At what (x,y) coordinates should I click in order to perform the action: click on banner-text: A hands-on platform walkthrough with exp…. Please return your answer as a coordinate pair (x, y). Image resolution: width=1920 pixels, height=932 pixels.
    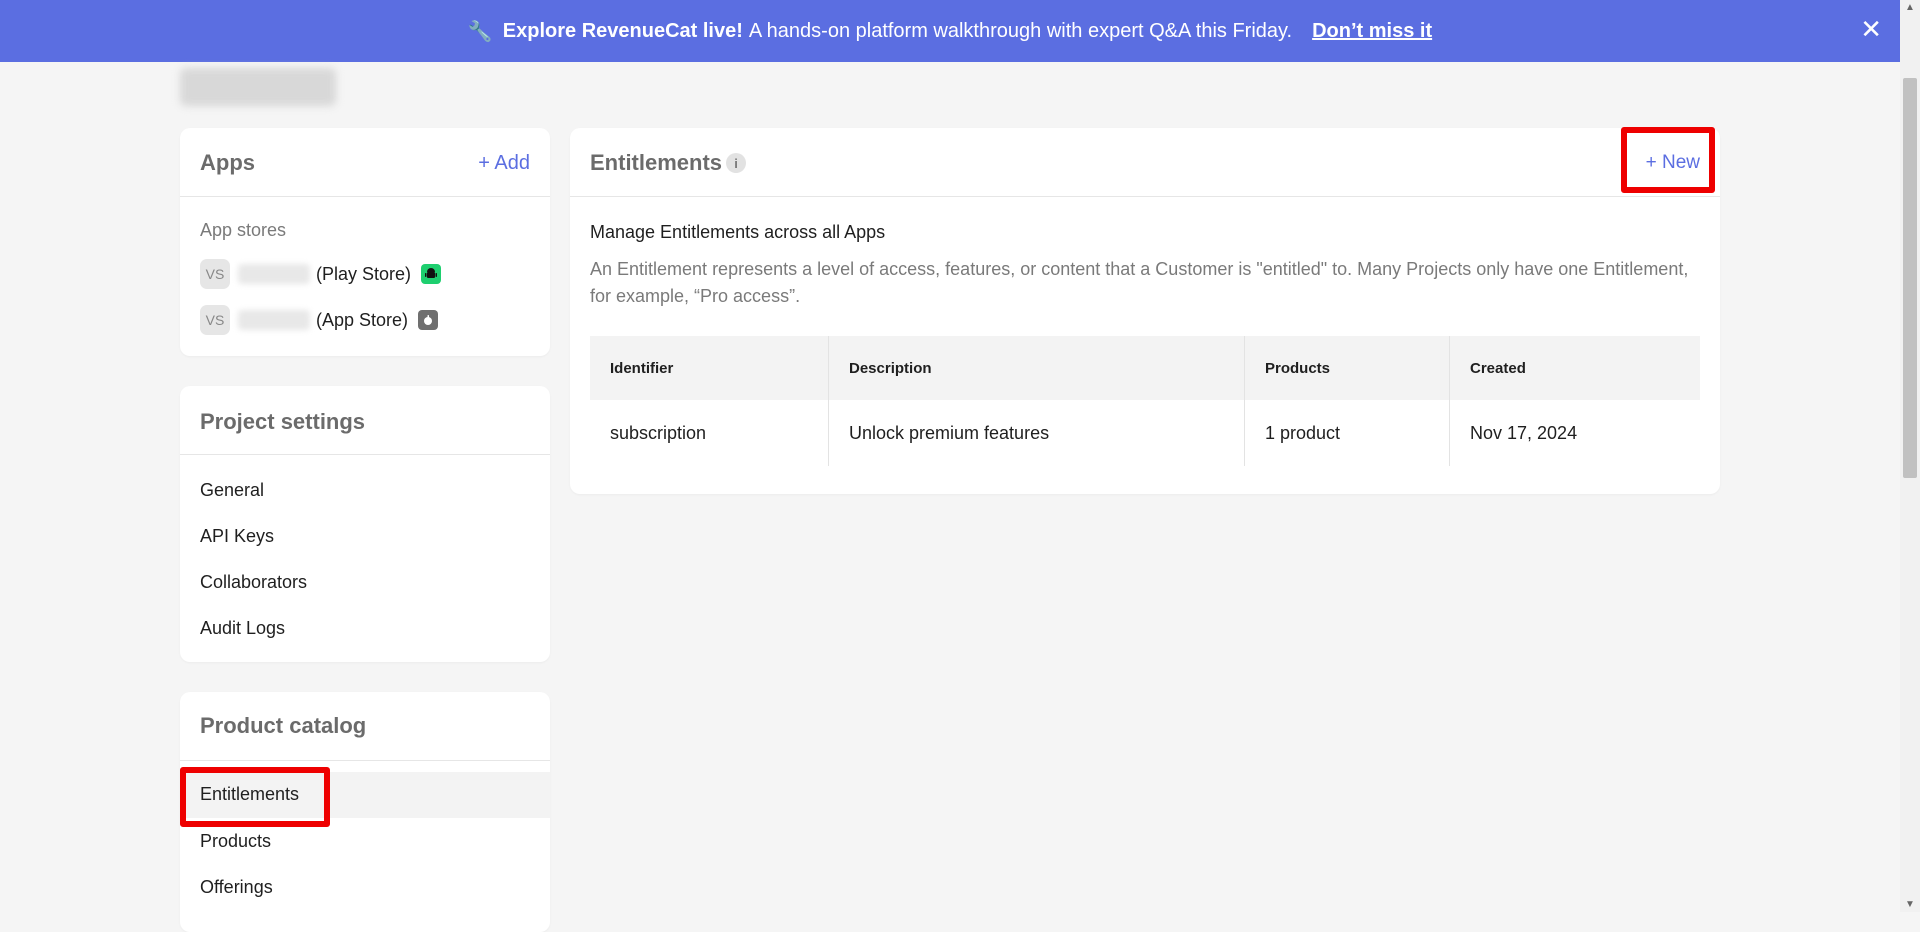
    Looking at the image, I should click on (1020, 30).